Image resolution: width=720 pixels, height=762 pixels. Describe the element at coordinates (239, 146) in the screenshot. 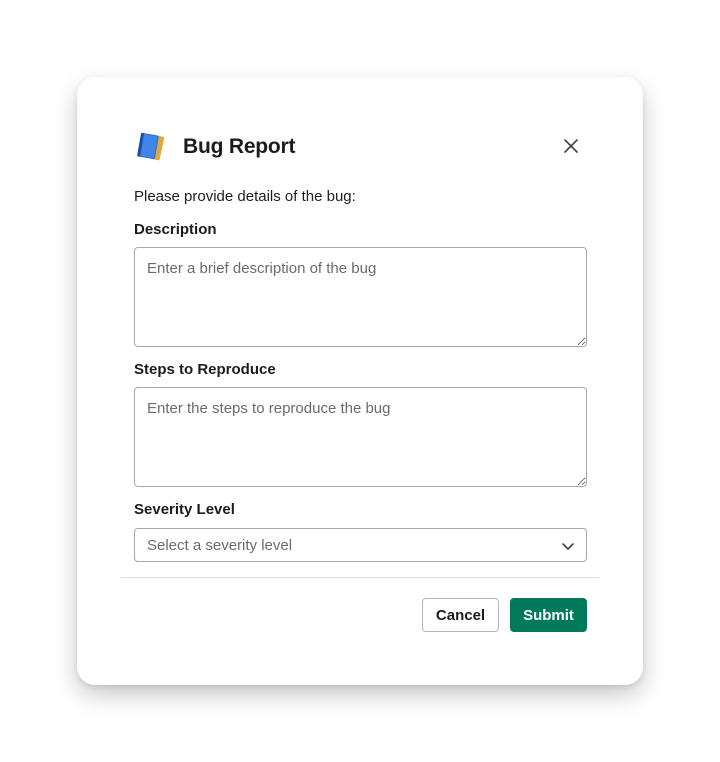

I see `modal-title: Bug Report` at that location.